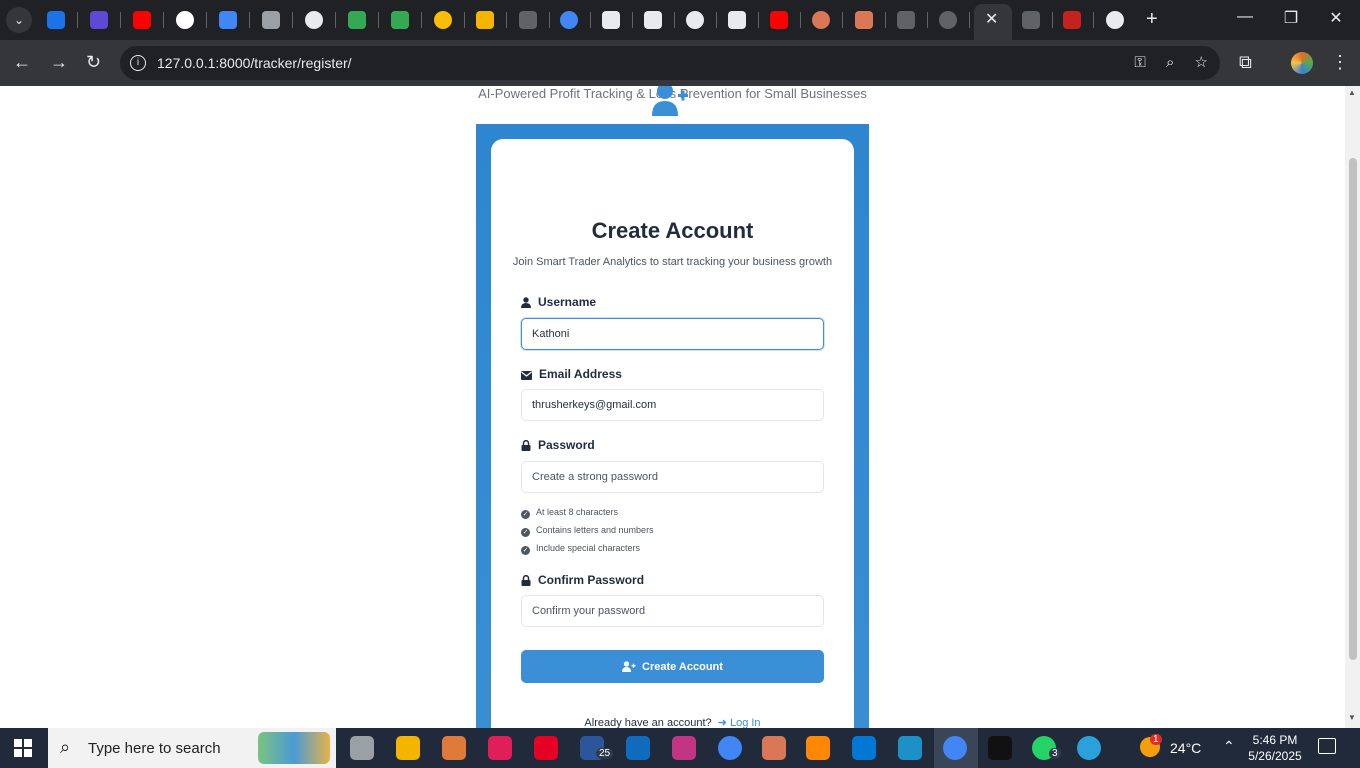 The width and height of the screenshot is (1360, 768). What do you see at coordinates (1000, 748) in the screenshot?
I see `cursor-icon` at bounding box center [1000, 748].